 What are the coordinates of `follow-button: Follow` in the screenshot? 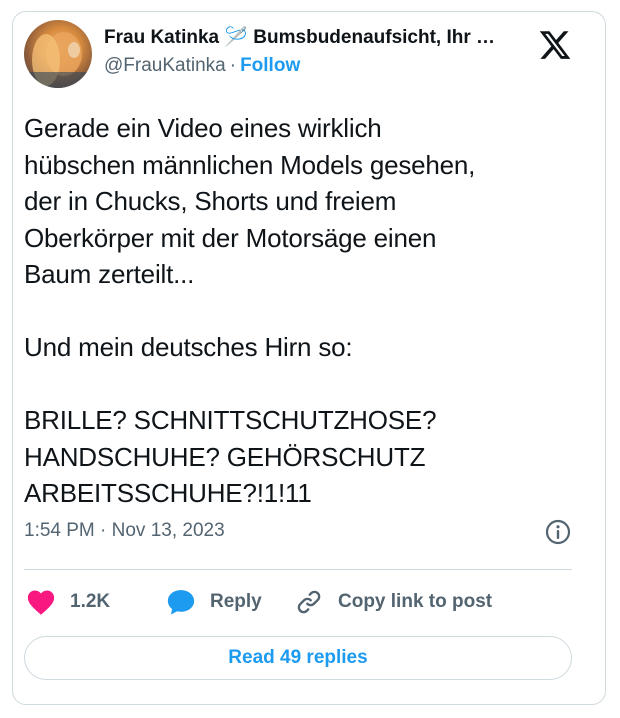 It's located at (270, 65).